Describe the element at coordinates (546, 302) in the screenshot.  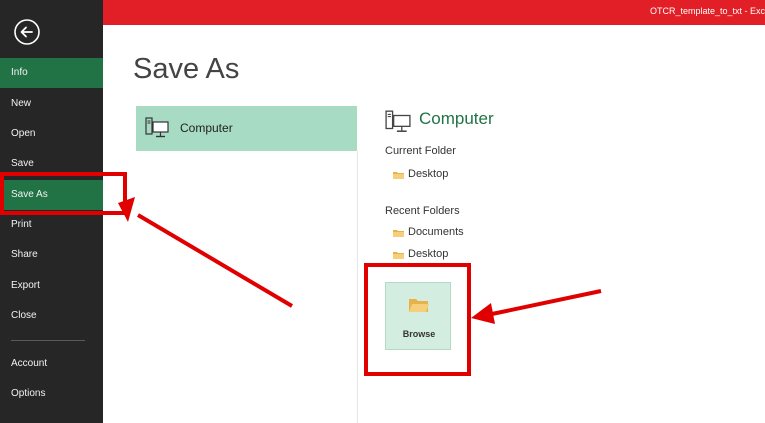
I see `arrow-line-right` at that location.